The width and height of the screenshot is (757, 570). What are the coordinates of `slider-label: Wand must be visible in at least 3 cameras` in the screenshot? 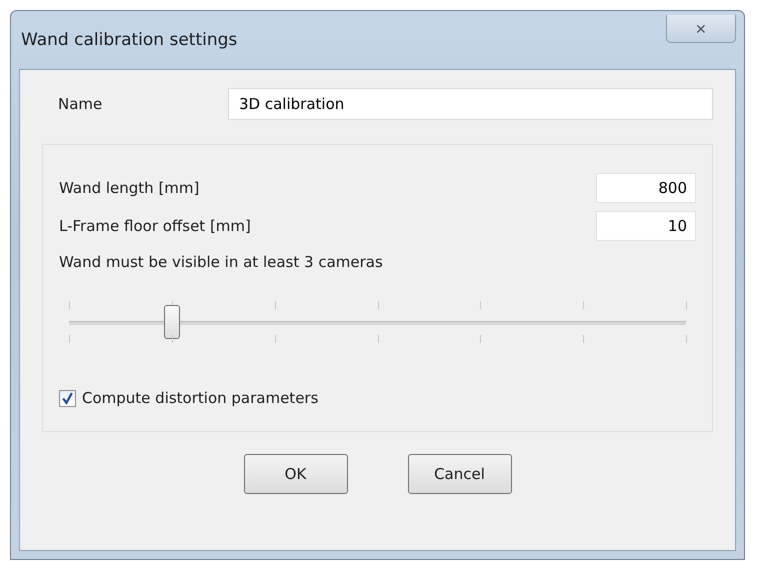 It's located at (221, 262).